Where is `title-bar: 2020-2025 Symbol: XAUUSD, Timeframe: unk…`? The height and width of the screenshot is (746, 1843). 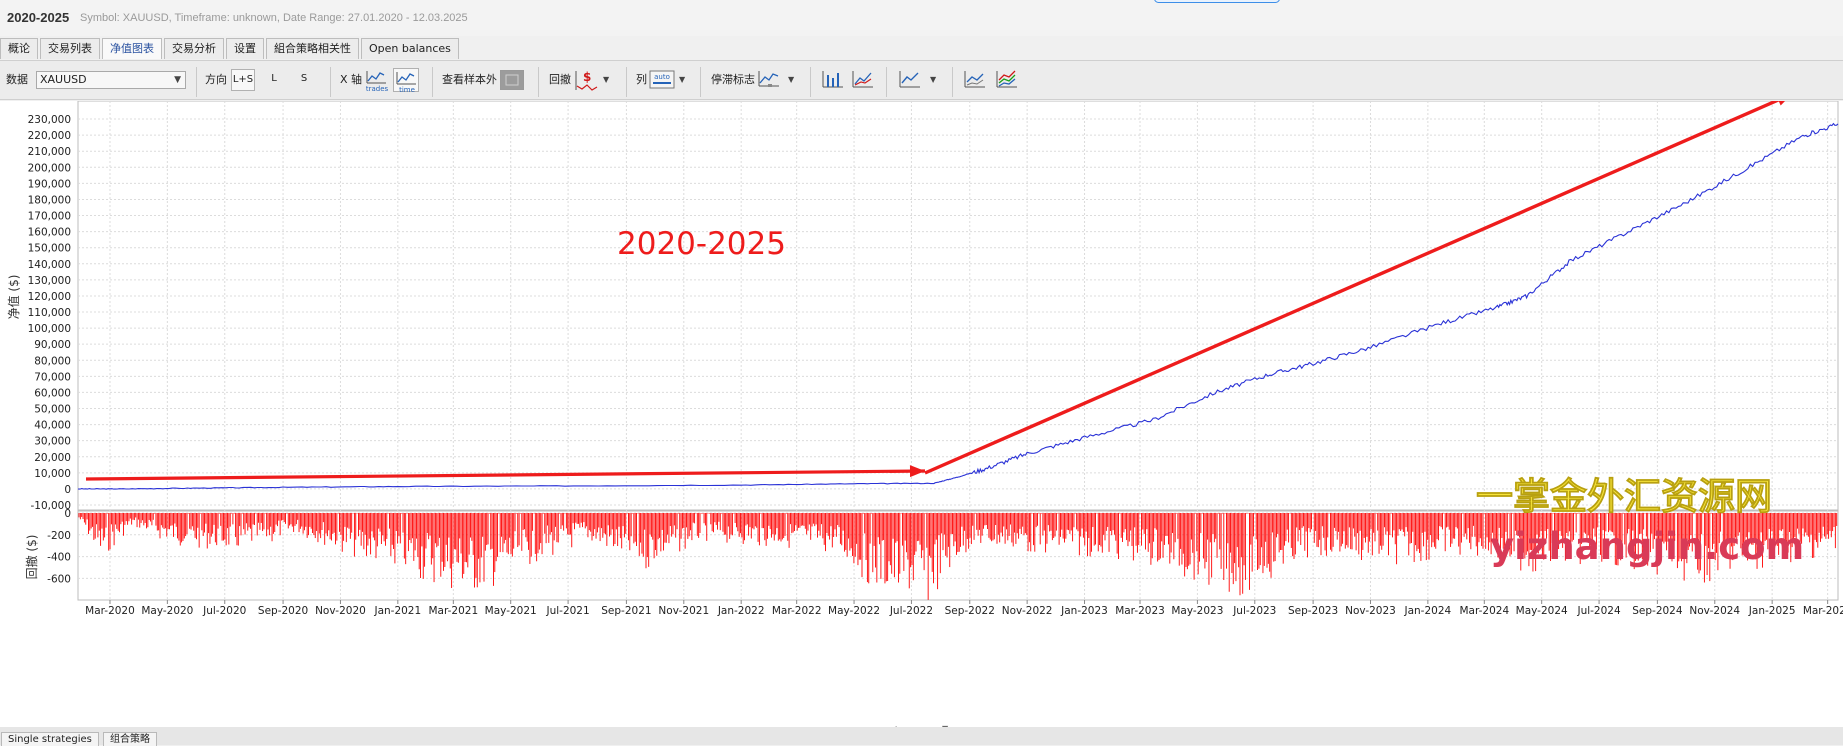
title-bar: 2020-2025 Symbol: XAUUSD, Timeframe: unk… is located at coordinates (921, 18).